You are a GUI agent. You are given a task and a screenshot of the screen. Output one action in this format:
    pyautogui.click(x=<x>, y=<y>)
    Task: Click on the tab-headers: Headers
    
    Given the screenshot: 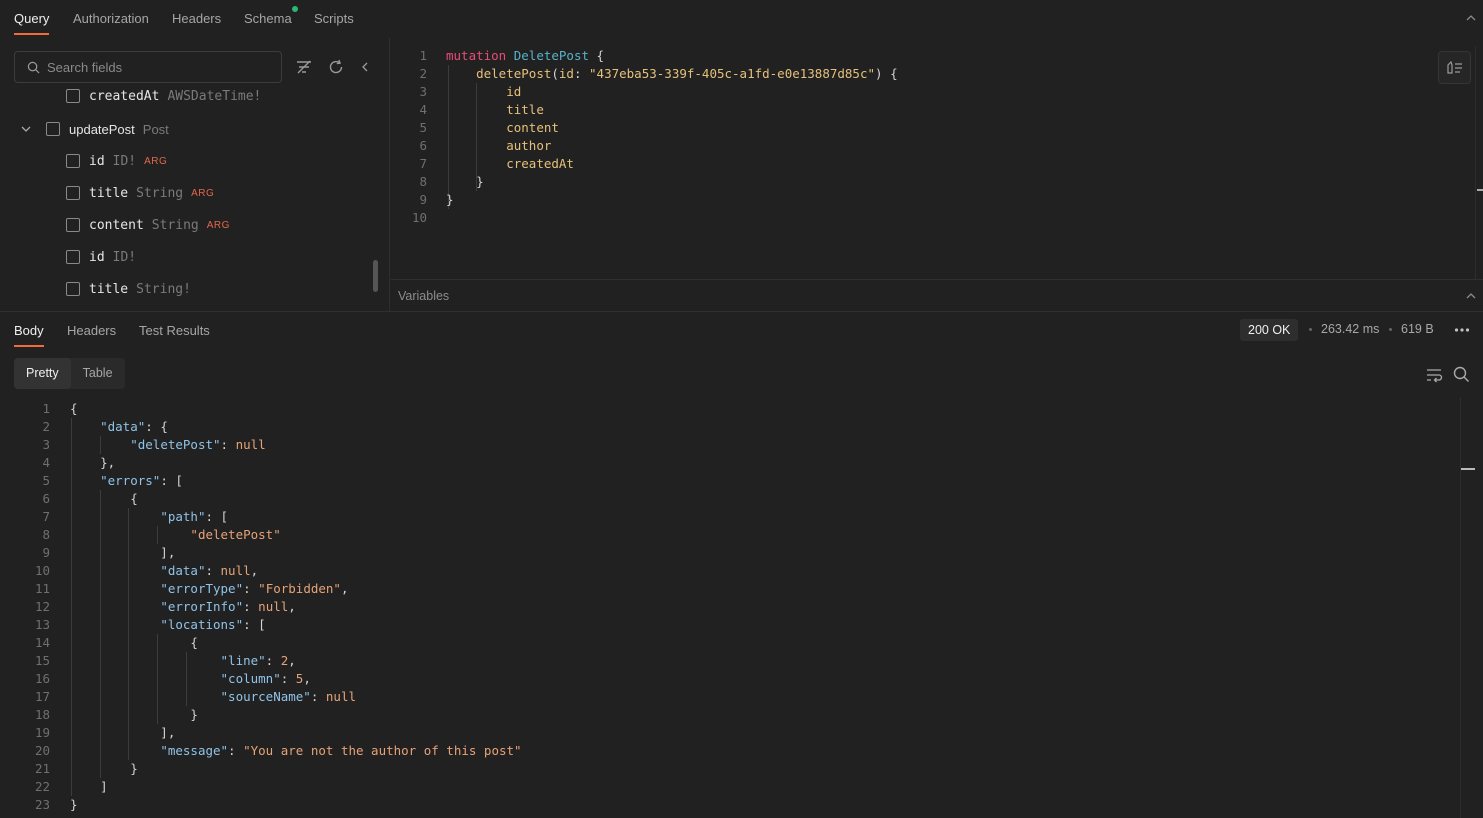 What is the action you would take?
    pyautogui.click(x=196, y=23)
    